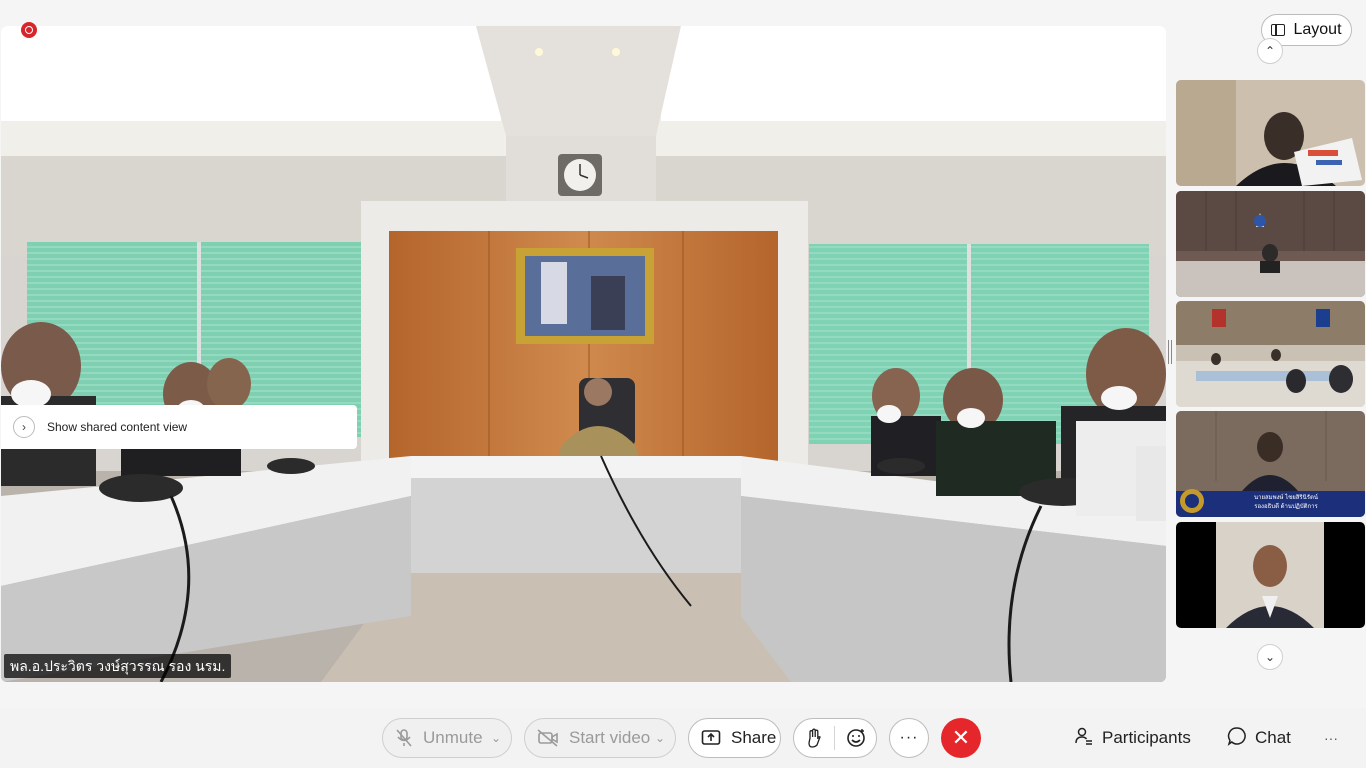  What do you see at coordinates (453, 737) in the screenshot?
I see `unmute-label: Unmute` at bounding box center [453, 737].